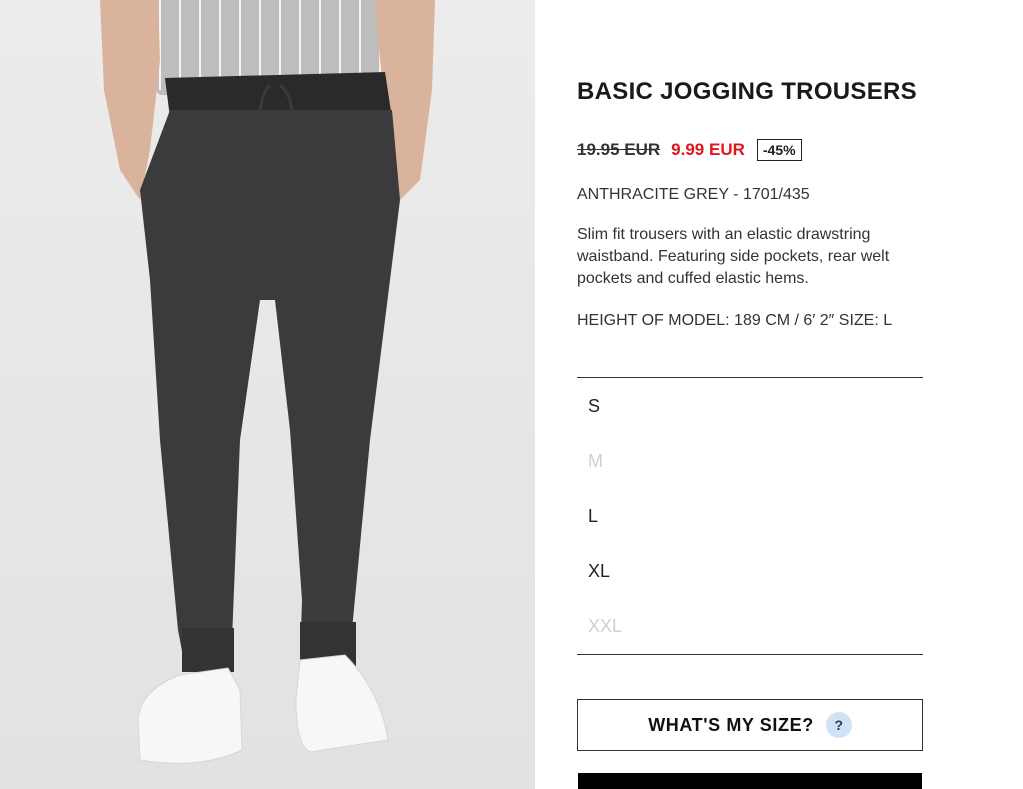 The width and height of the screenshot is (1023, 789). I want to click on product-title: BASIC JOGGING TROUSERS, so click(747, 91).